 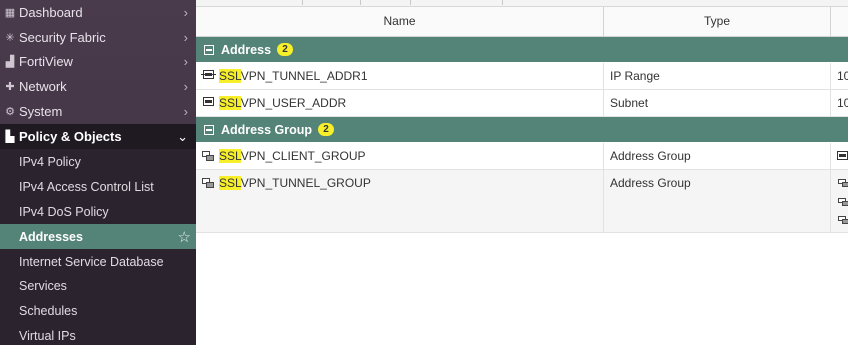 What do you see at coordinates (41, 111) in the screenshot?
I see `sidebar-item-label: System` at bounding box center [41, 111].